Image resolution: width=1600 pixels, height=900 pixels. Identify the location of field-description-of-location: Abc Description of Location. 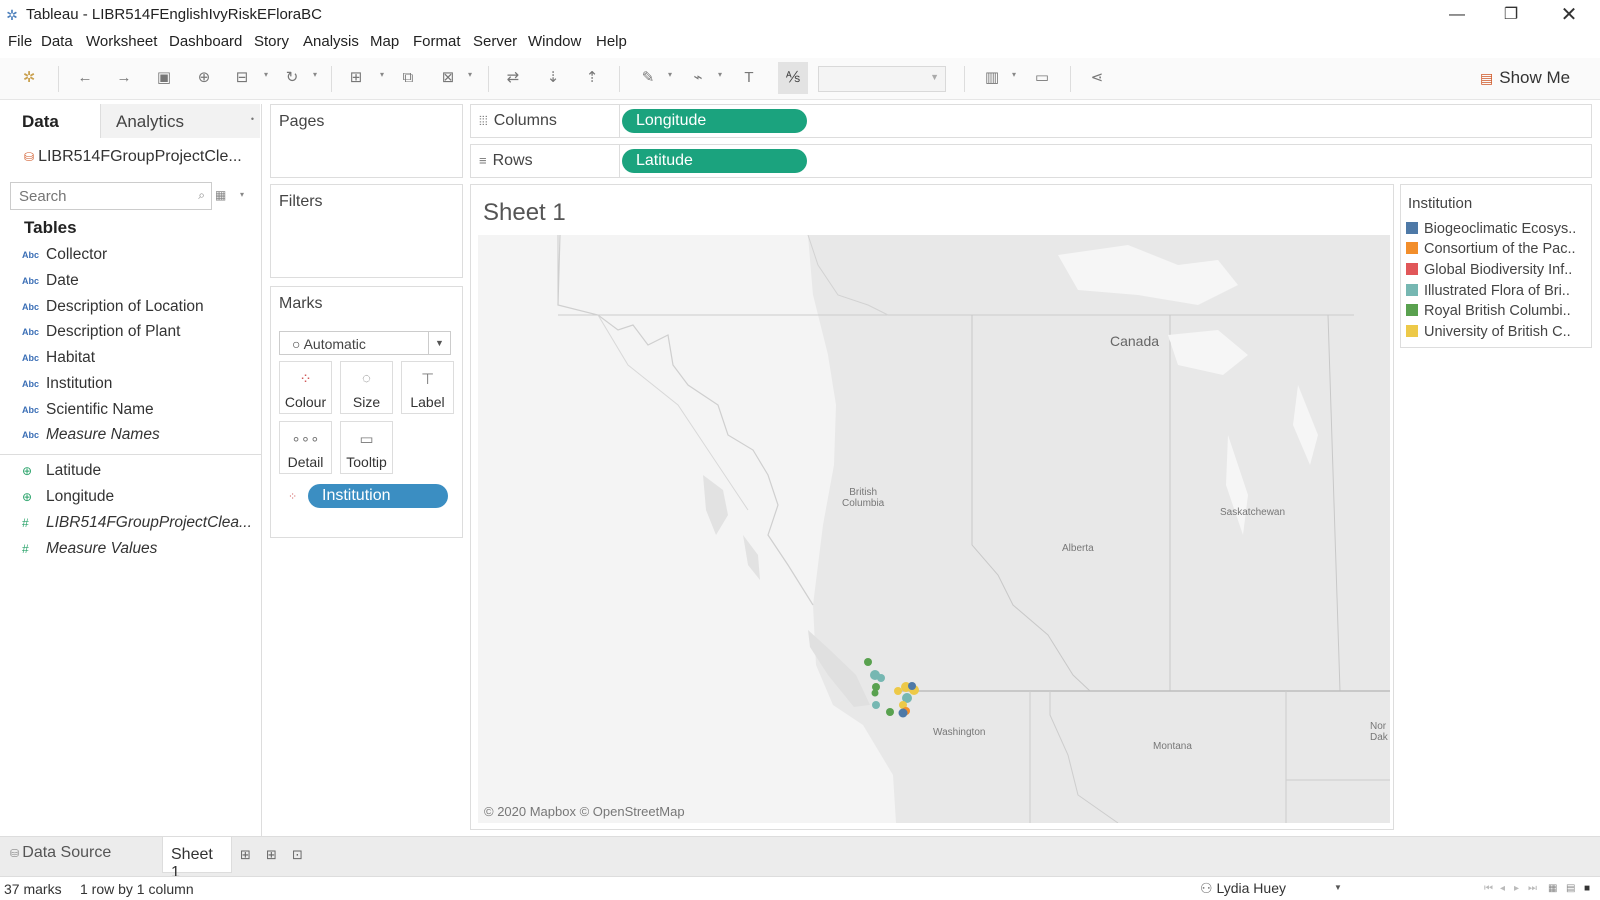
(113, 309).